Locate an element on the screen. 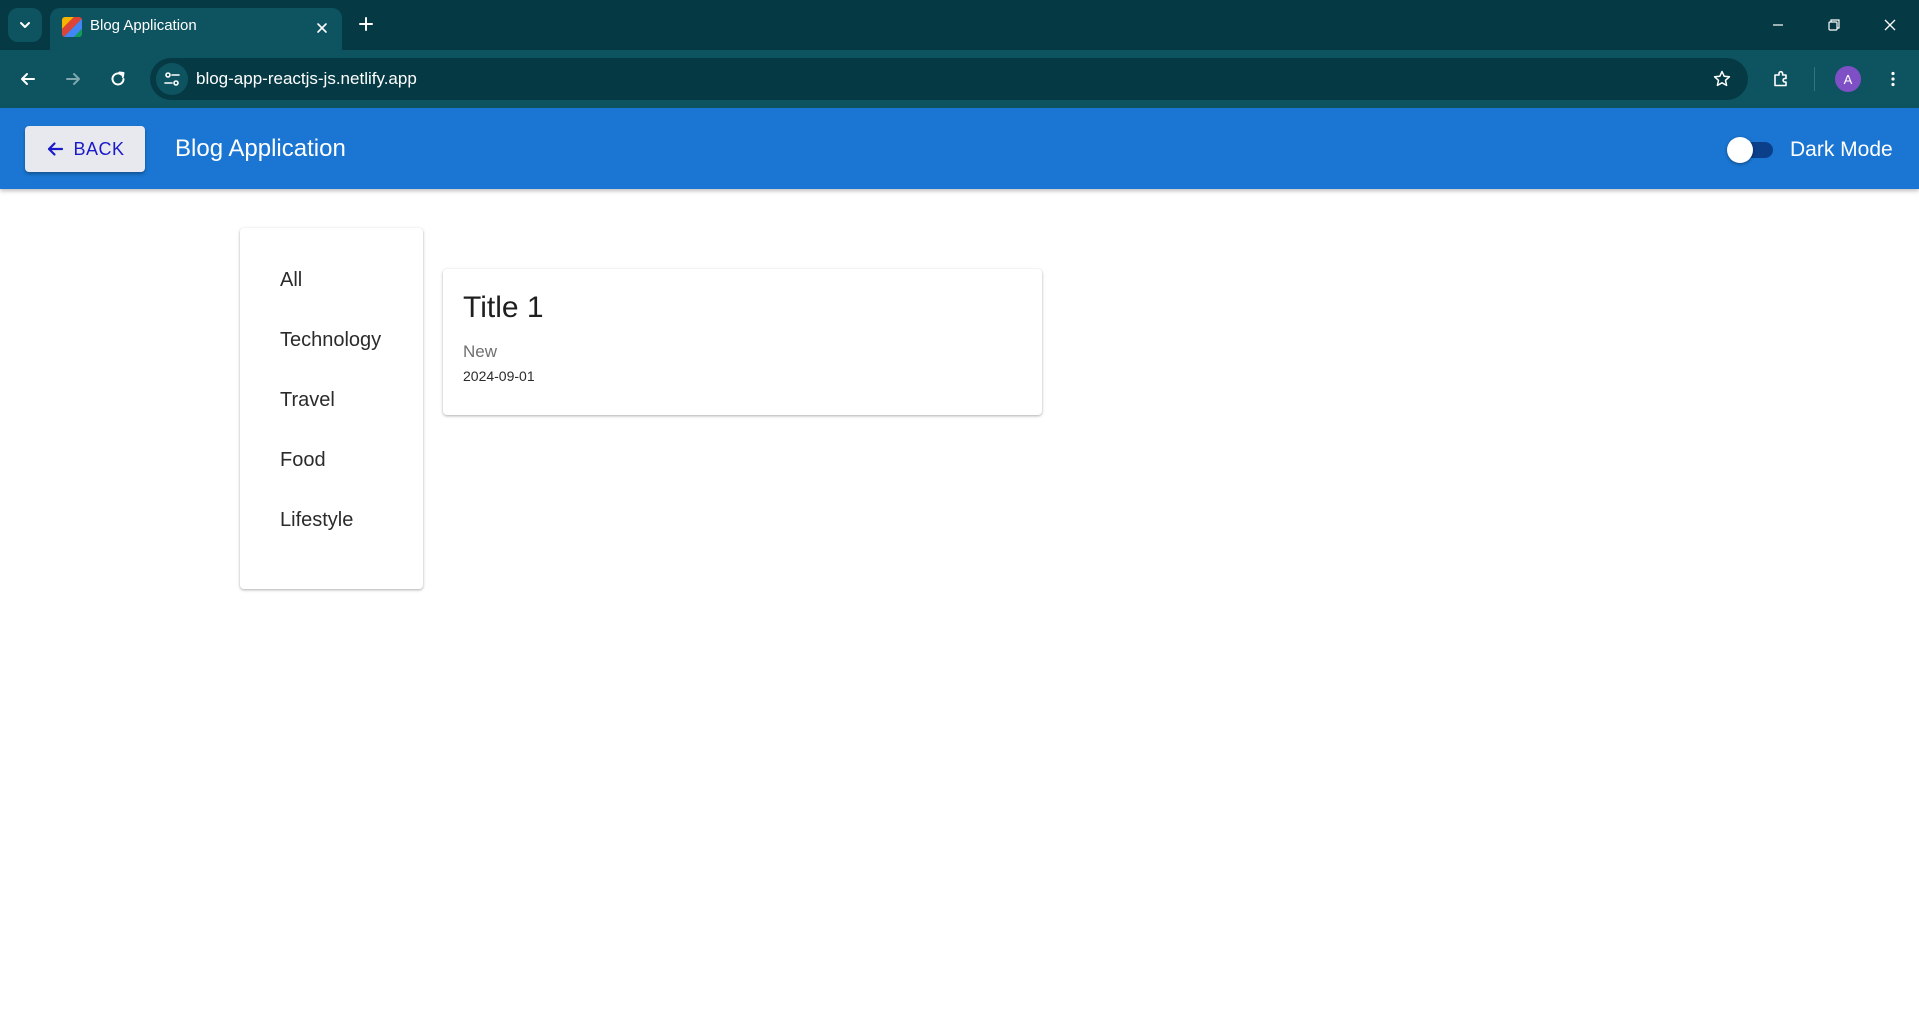  category-sidebar: All Technology Travel Food Lifestyle is located at coordinates (331, 408).